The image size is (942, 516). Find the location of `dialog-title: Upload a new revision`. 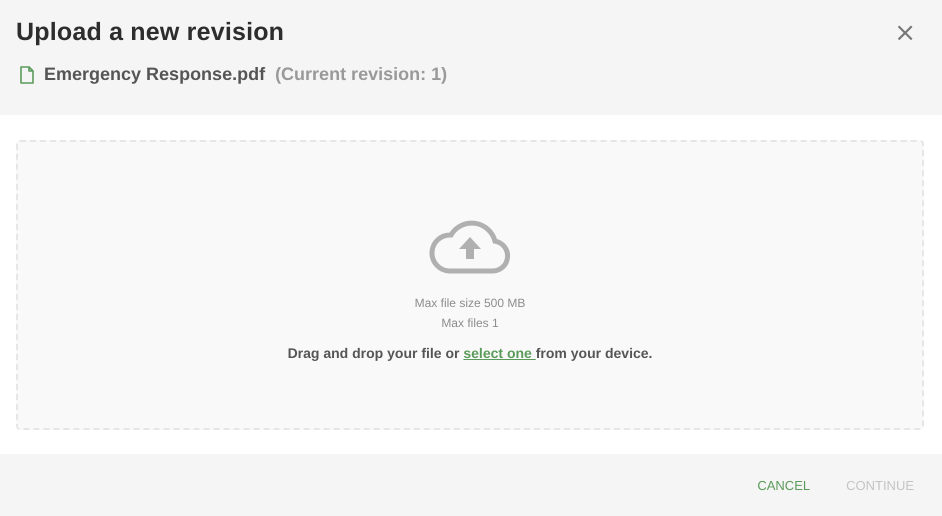

dialog-title: Upload a new revision is located at coordinates (150, 32).